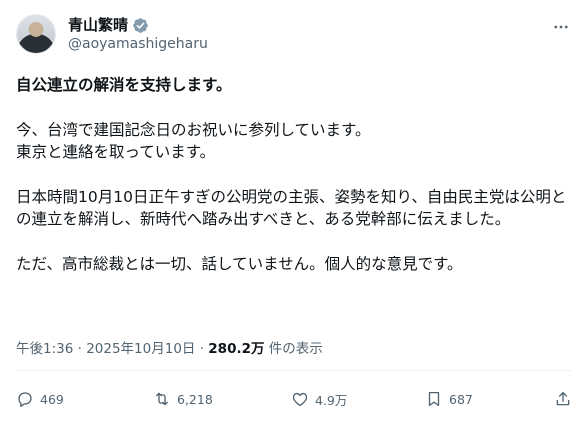  I want to click on views-count: 280.2万, so click(236, 349).